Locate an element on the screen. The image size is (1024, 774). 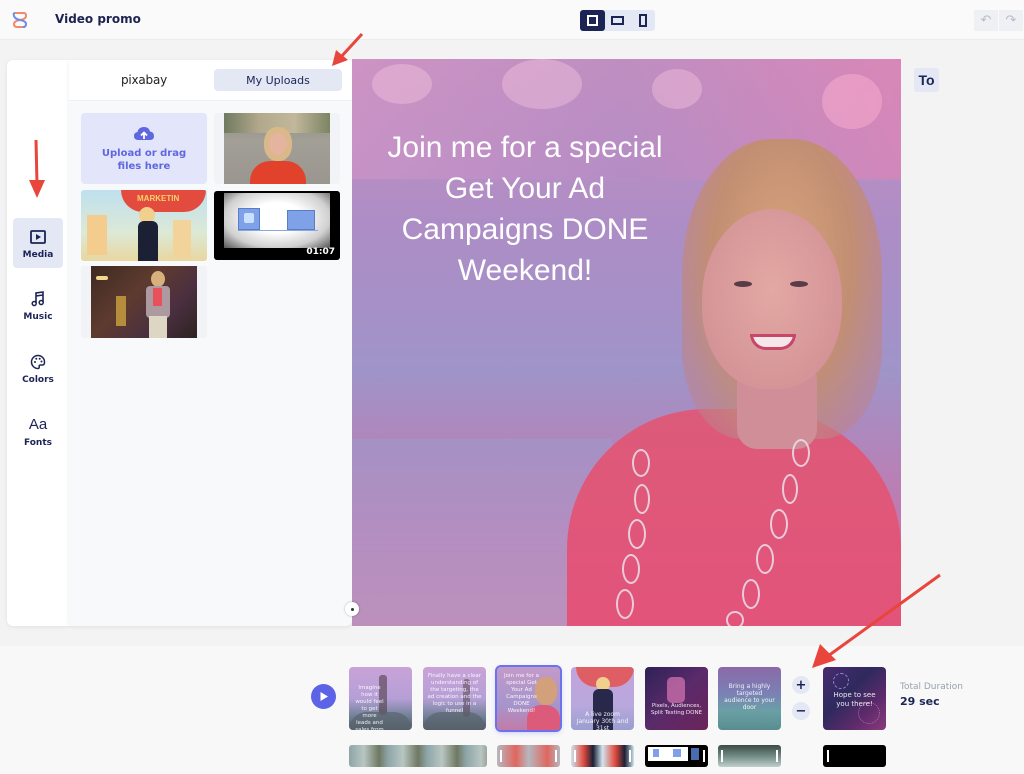
timeline-scene: Pixels, Audiences, Split Testing DONE is located at coordinates (676, 698).